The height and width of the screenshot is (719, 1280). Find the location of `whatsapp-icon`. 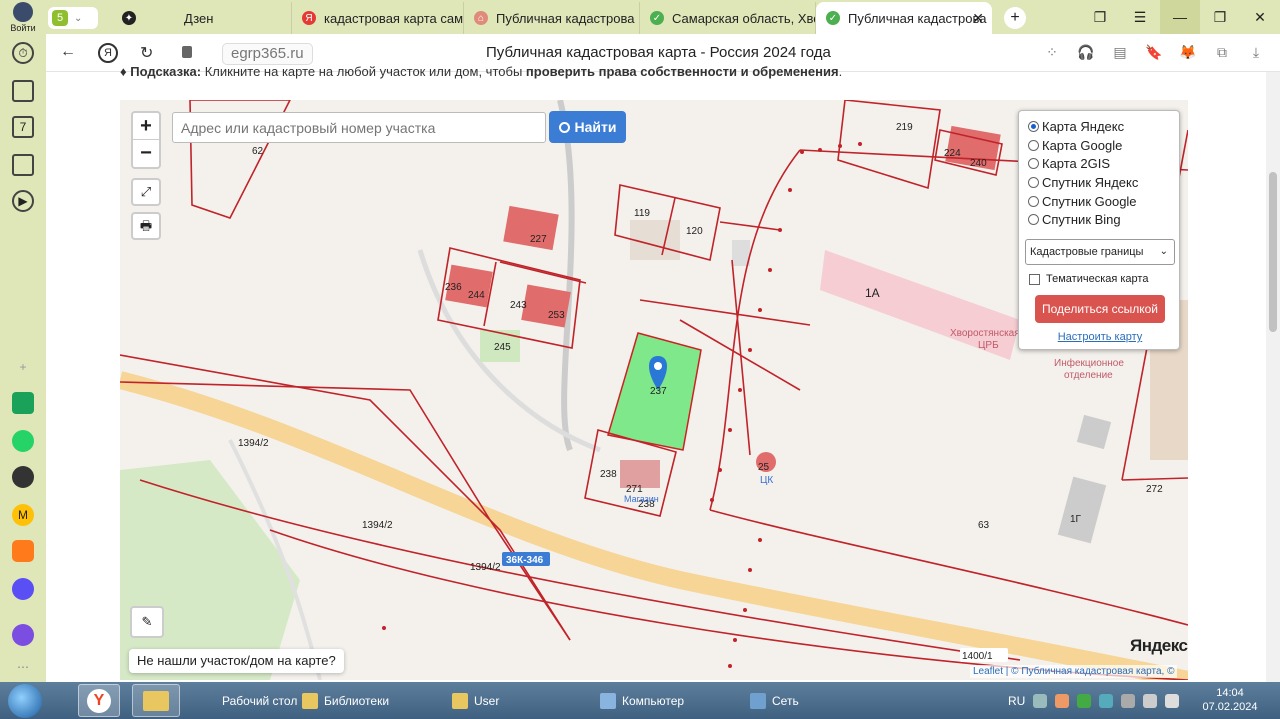

whatsapp-icon is located at coordinates (23, 441).